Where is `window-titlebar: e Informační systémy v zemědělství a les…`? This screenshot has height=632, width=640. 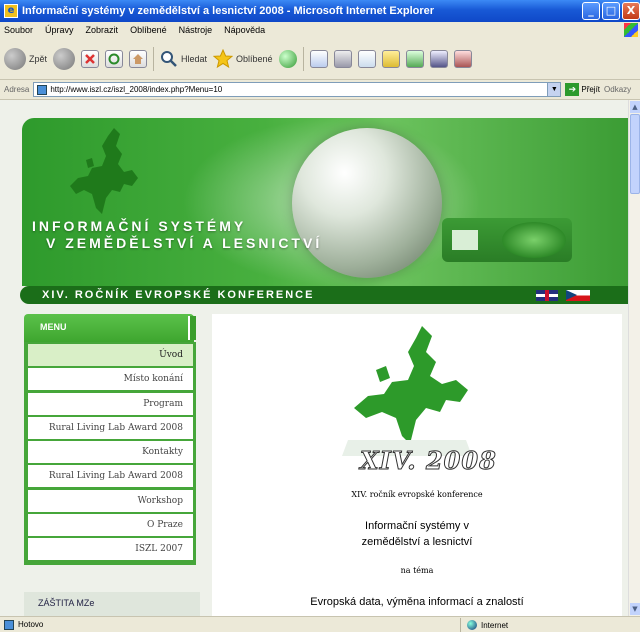
window-titlebar: e Informační systémy v zemědělství a les… is located at coordinates (320, 11).